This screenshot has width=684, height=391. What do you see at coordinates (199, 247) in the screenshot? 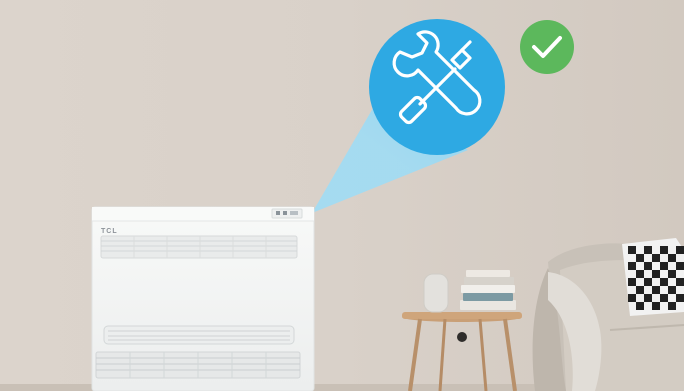
I see `top-grille` at bounding box center [199, 247].